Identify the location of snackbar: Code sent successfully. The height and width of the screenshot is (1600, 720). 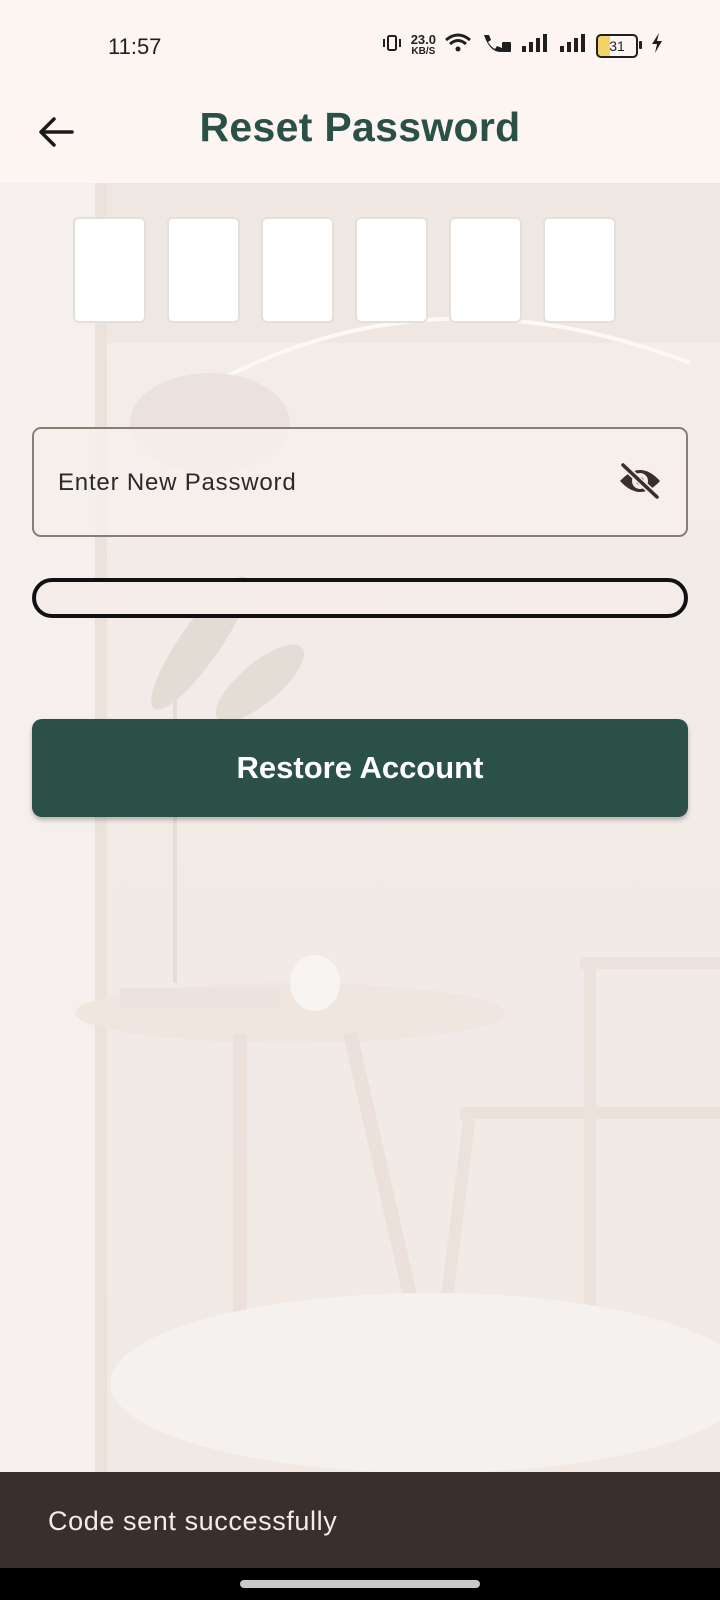
(360, 1520).